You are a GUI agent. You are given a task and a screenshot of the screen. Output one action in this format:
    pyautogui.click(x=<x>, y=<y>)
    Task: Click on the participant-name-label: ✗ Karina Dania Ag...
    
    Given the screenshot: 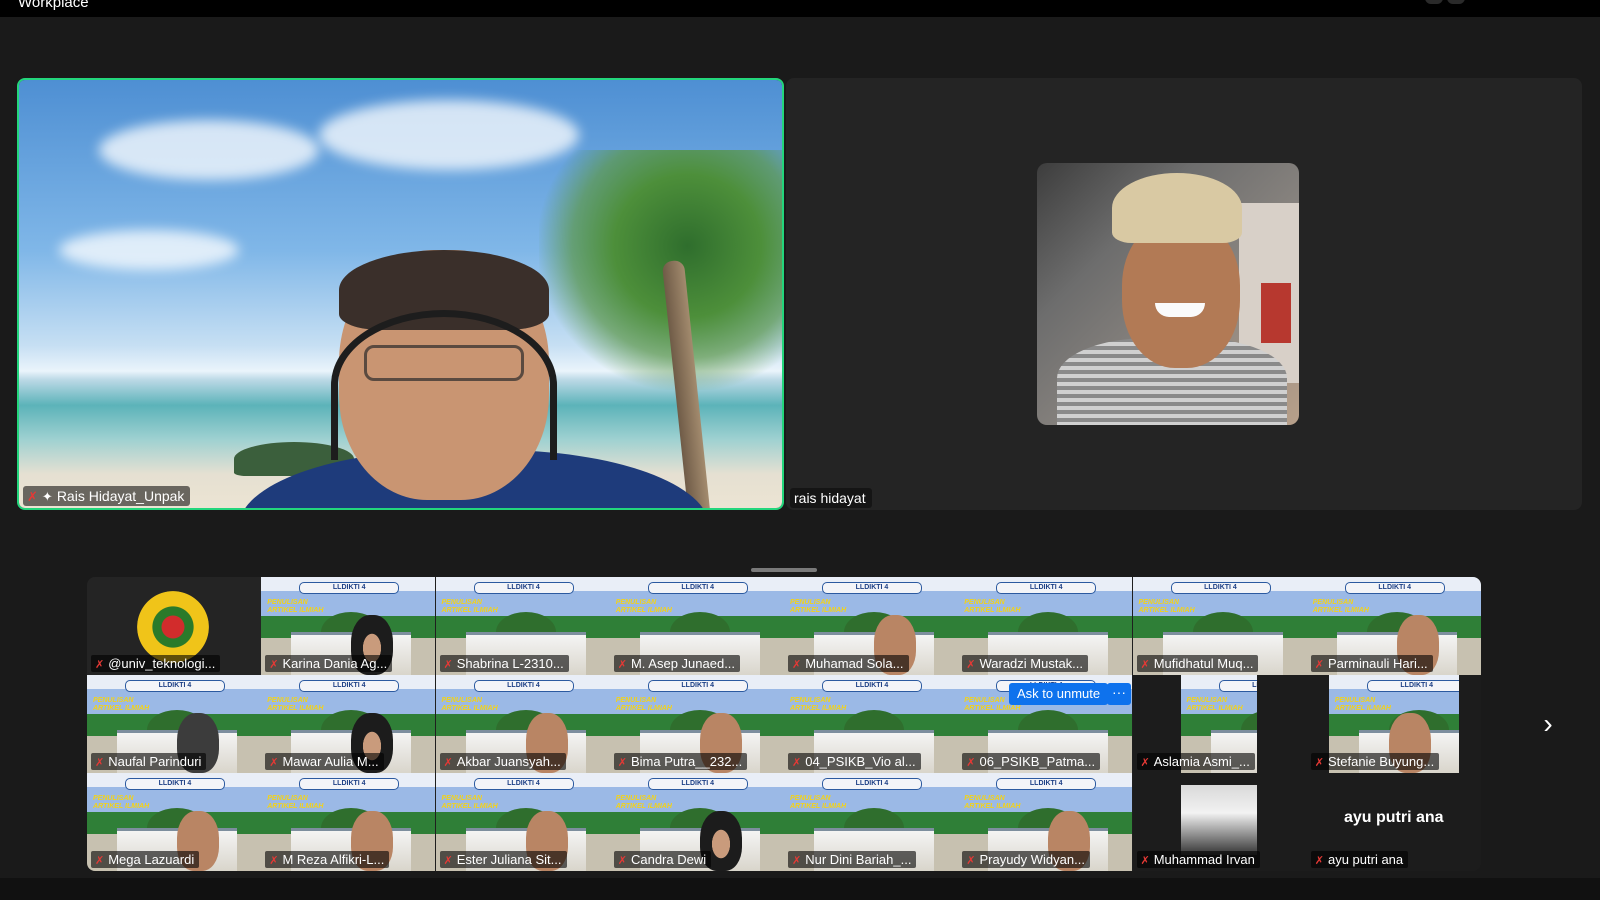 What is the action you would take?
    pyautogui.click(x=329, y=663)
    